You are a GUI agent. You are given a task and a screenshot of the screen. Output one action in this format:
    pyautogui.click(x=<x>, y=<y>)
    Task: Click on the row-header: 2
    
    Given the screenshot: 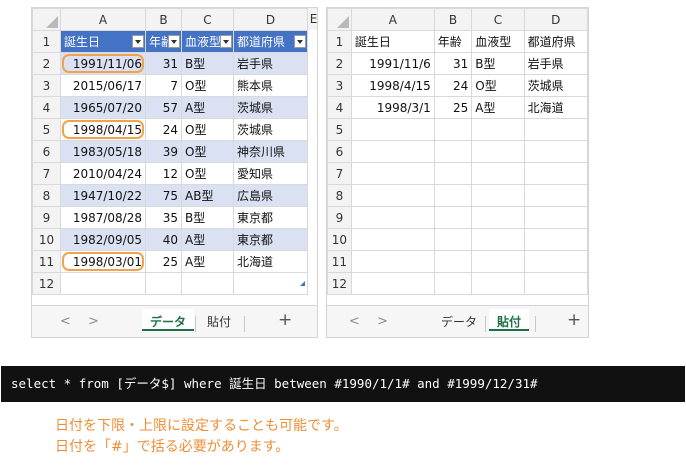 What is the action you would take?
    pyautogui.click(x=339, y=63)
    